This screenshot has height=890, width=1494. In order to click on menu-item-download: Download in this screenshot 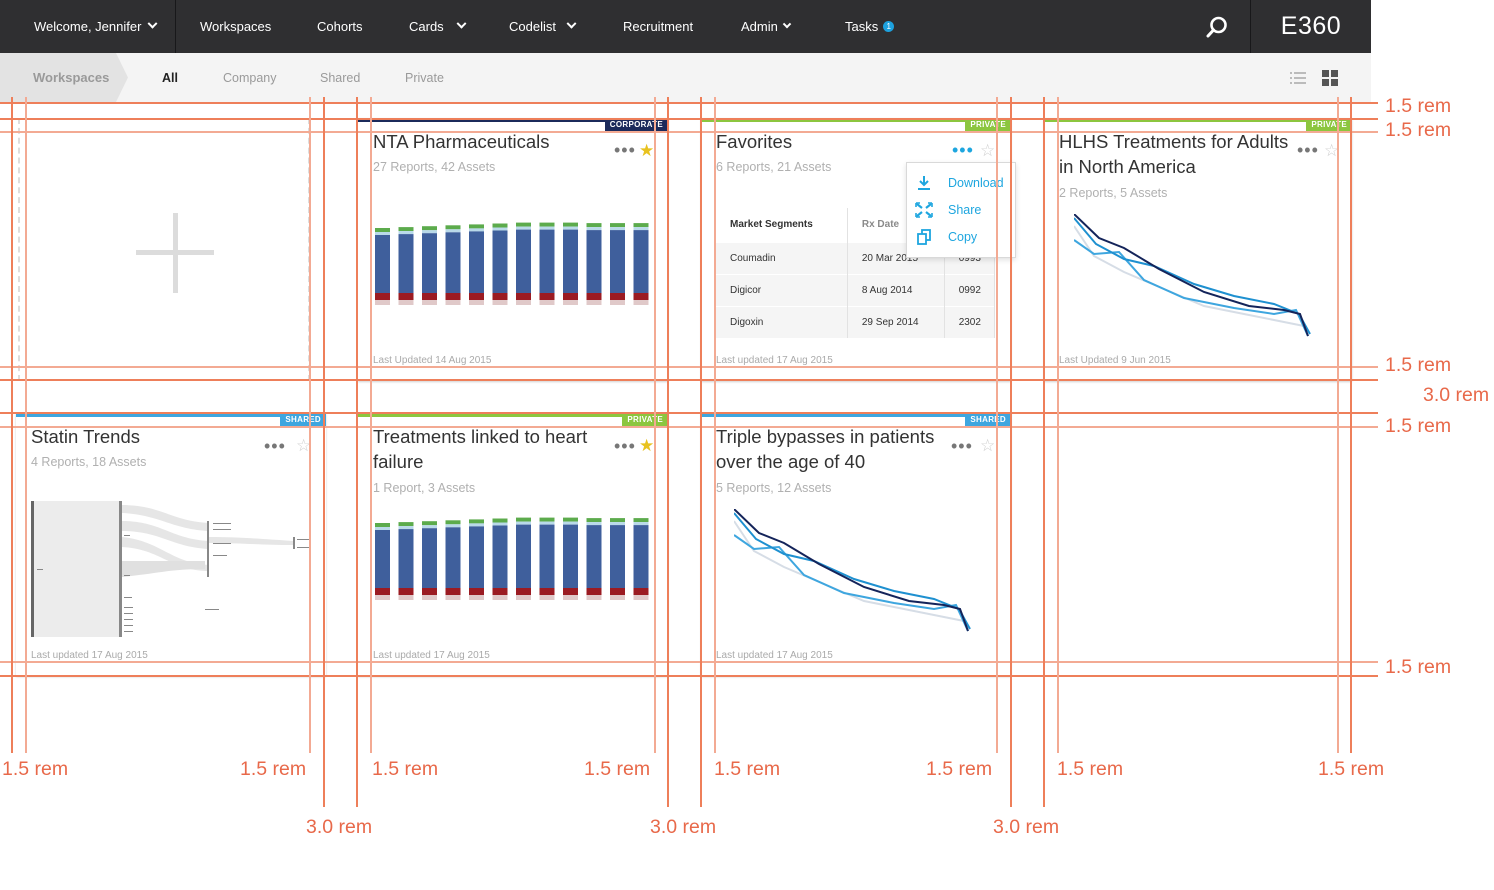, I will do `click(959, 183)`.